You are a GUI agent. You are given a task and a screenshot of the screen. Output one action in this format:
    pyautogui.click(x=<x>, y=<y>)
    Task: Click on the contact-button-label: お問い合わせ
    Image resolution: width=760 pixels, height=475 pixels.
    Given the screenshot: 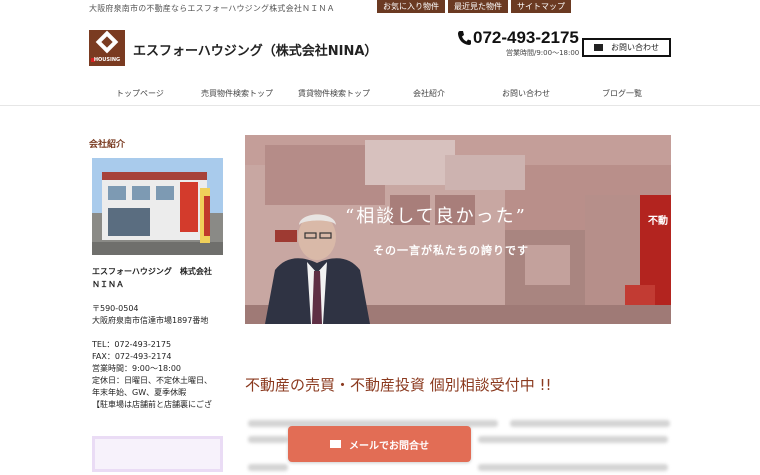 What is the action you would take?
    pyautogui.click(x=635, y=47)
    